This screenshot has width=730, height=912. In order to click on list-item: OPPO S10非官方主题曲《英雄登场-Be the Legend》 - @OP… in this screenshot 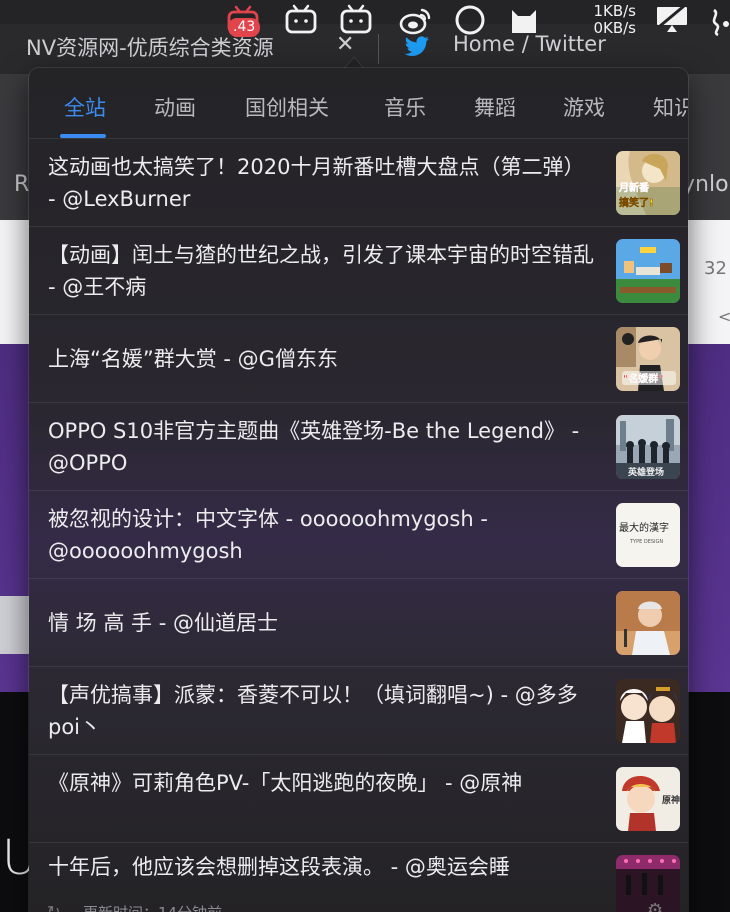, I will do `click(358, 447)`.